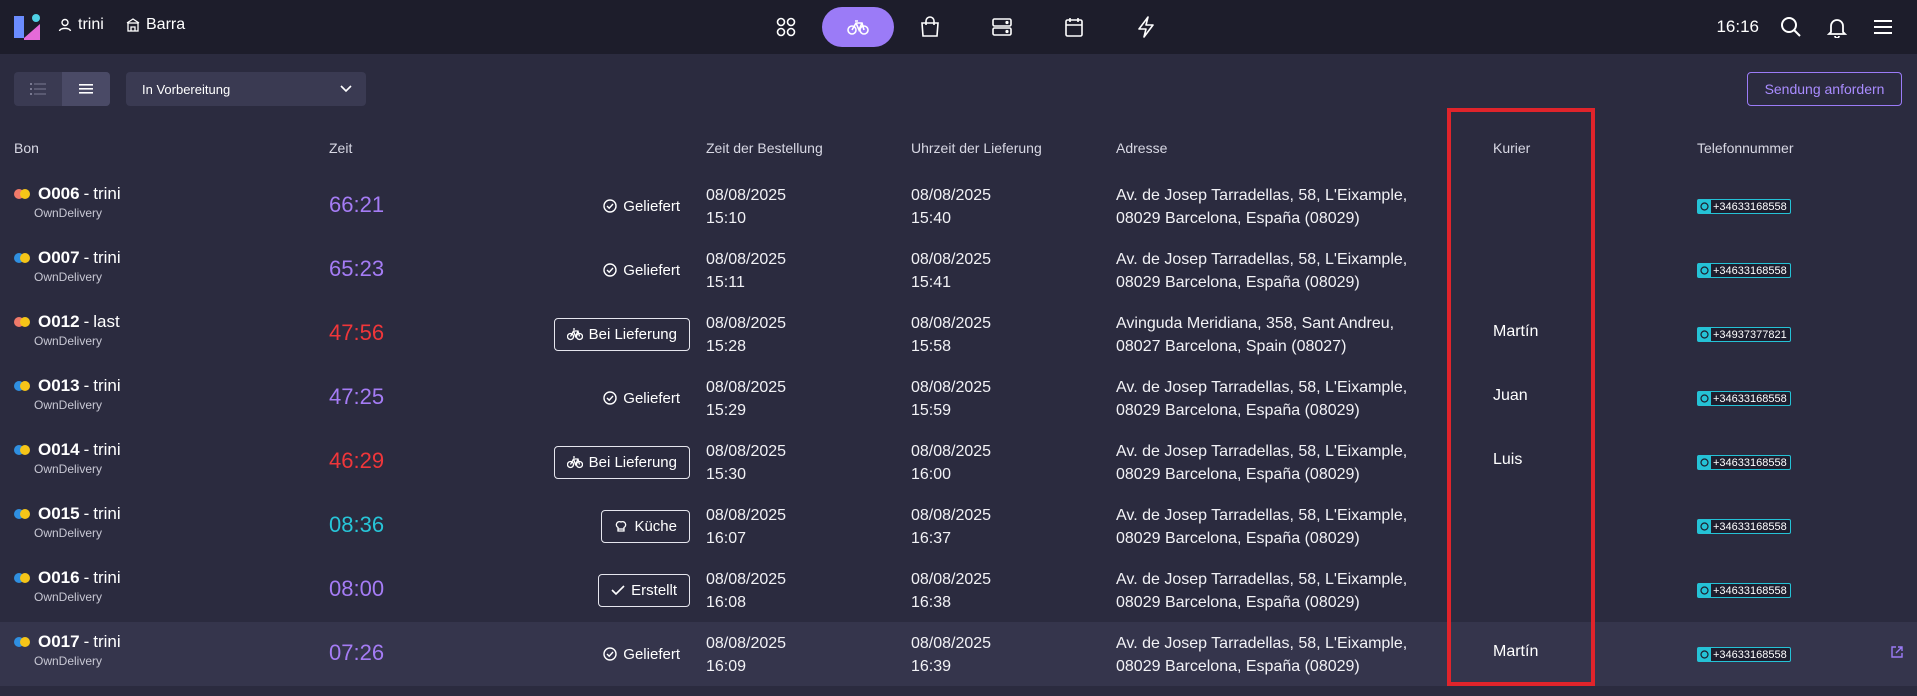 Image resolution: width=1917 pixels, height=696 pixels. What do you see at coordinates (155, 25) in the screenshot?
I see `store-menu: Barra` at bounding box center [155, 25].